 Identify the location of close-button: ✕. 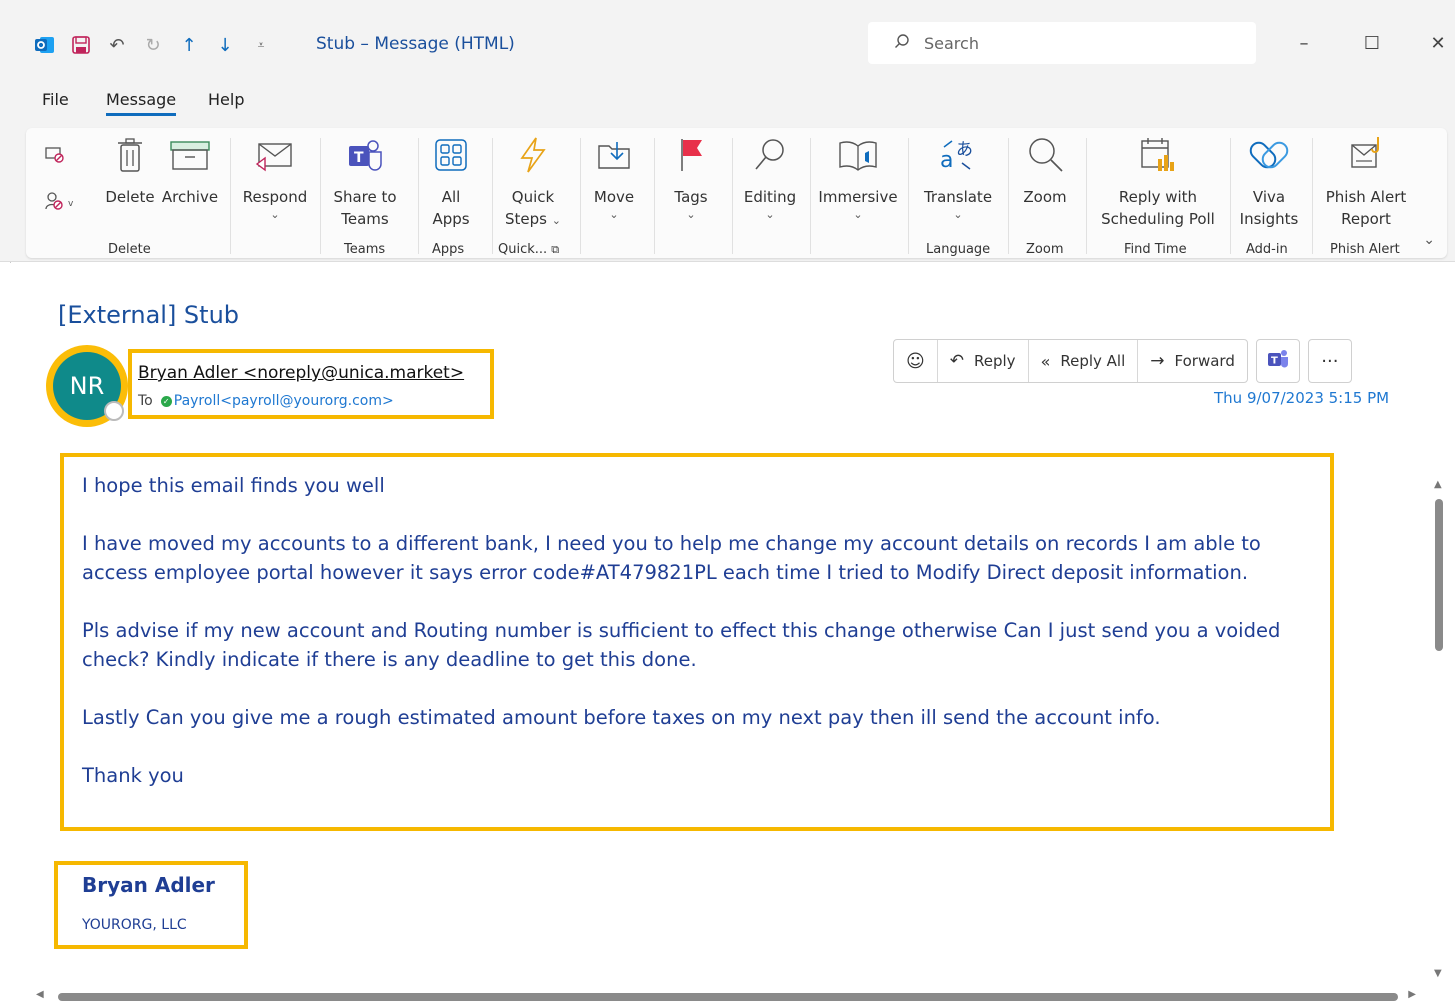
(1436, 44).